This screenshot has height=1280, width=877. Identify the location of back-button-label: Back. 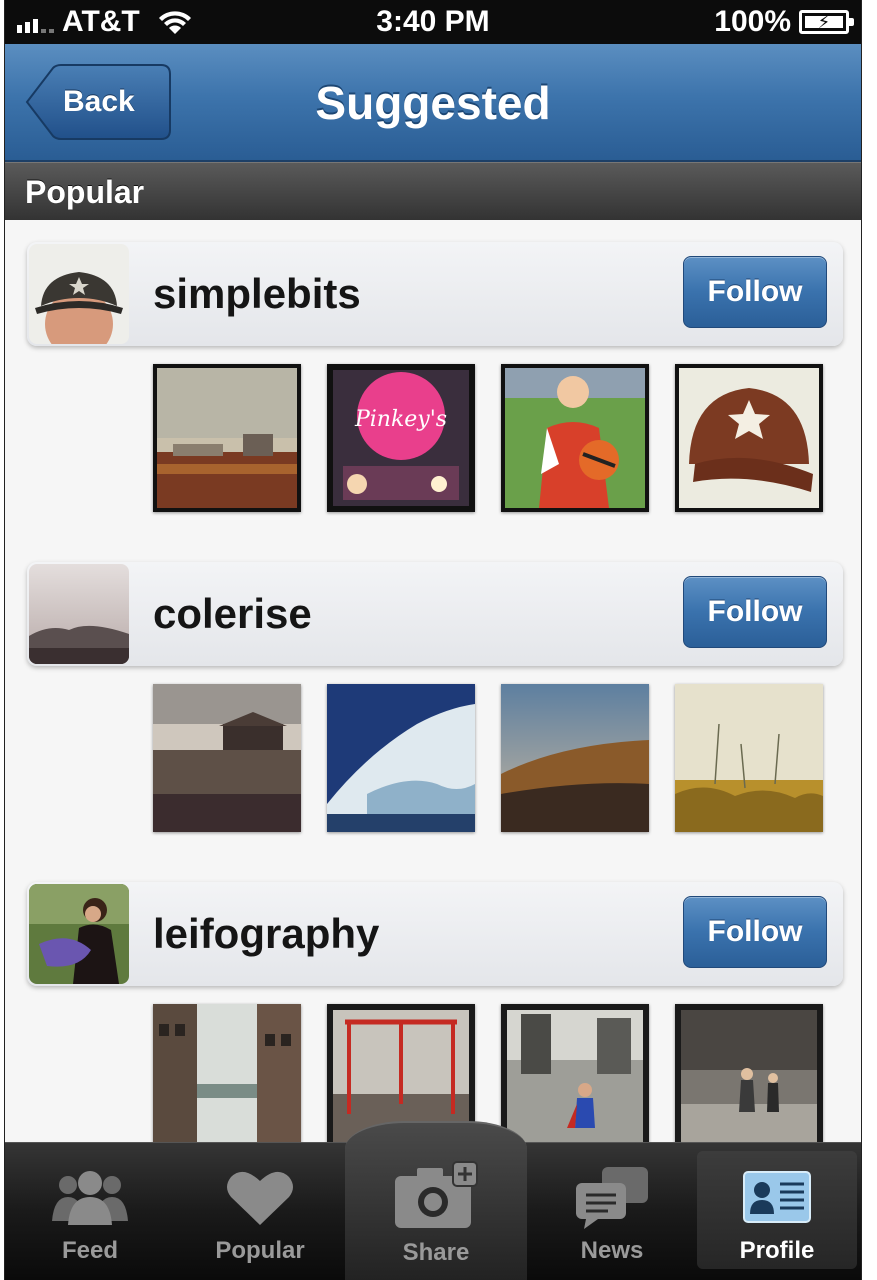
(99, 101).